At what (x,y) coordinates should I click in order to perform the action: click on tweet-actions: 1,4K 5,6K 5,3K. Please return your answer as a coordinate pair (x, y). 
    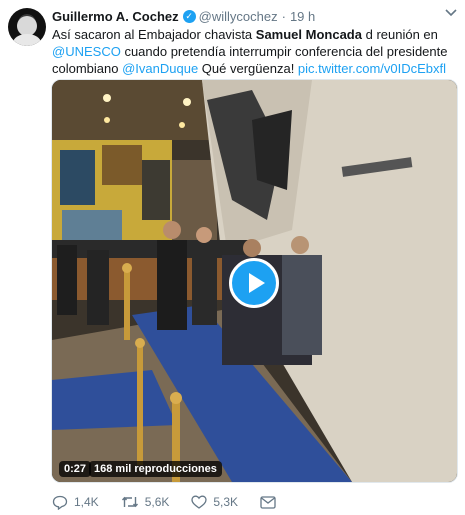
    Looking at the image, I should click on (167, 502).